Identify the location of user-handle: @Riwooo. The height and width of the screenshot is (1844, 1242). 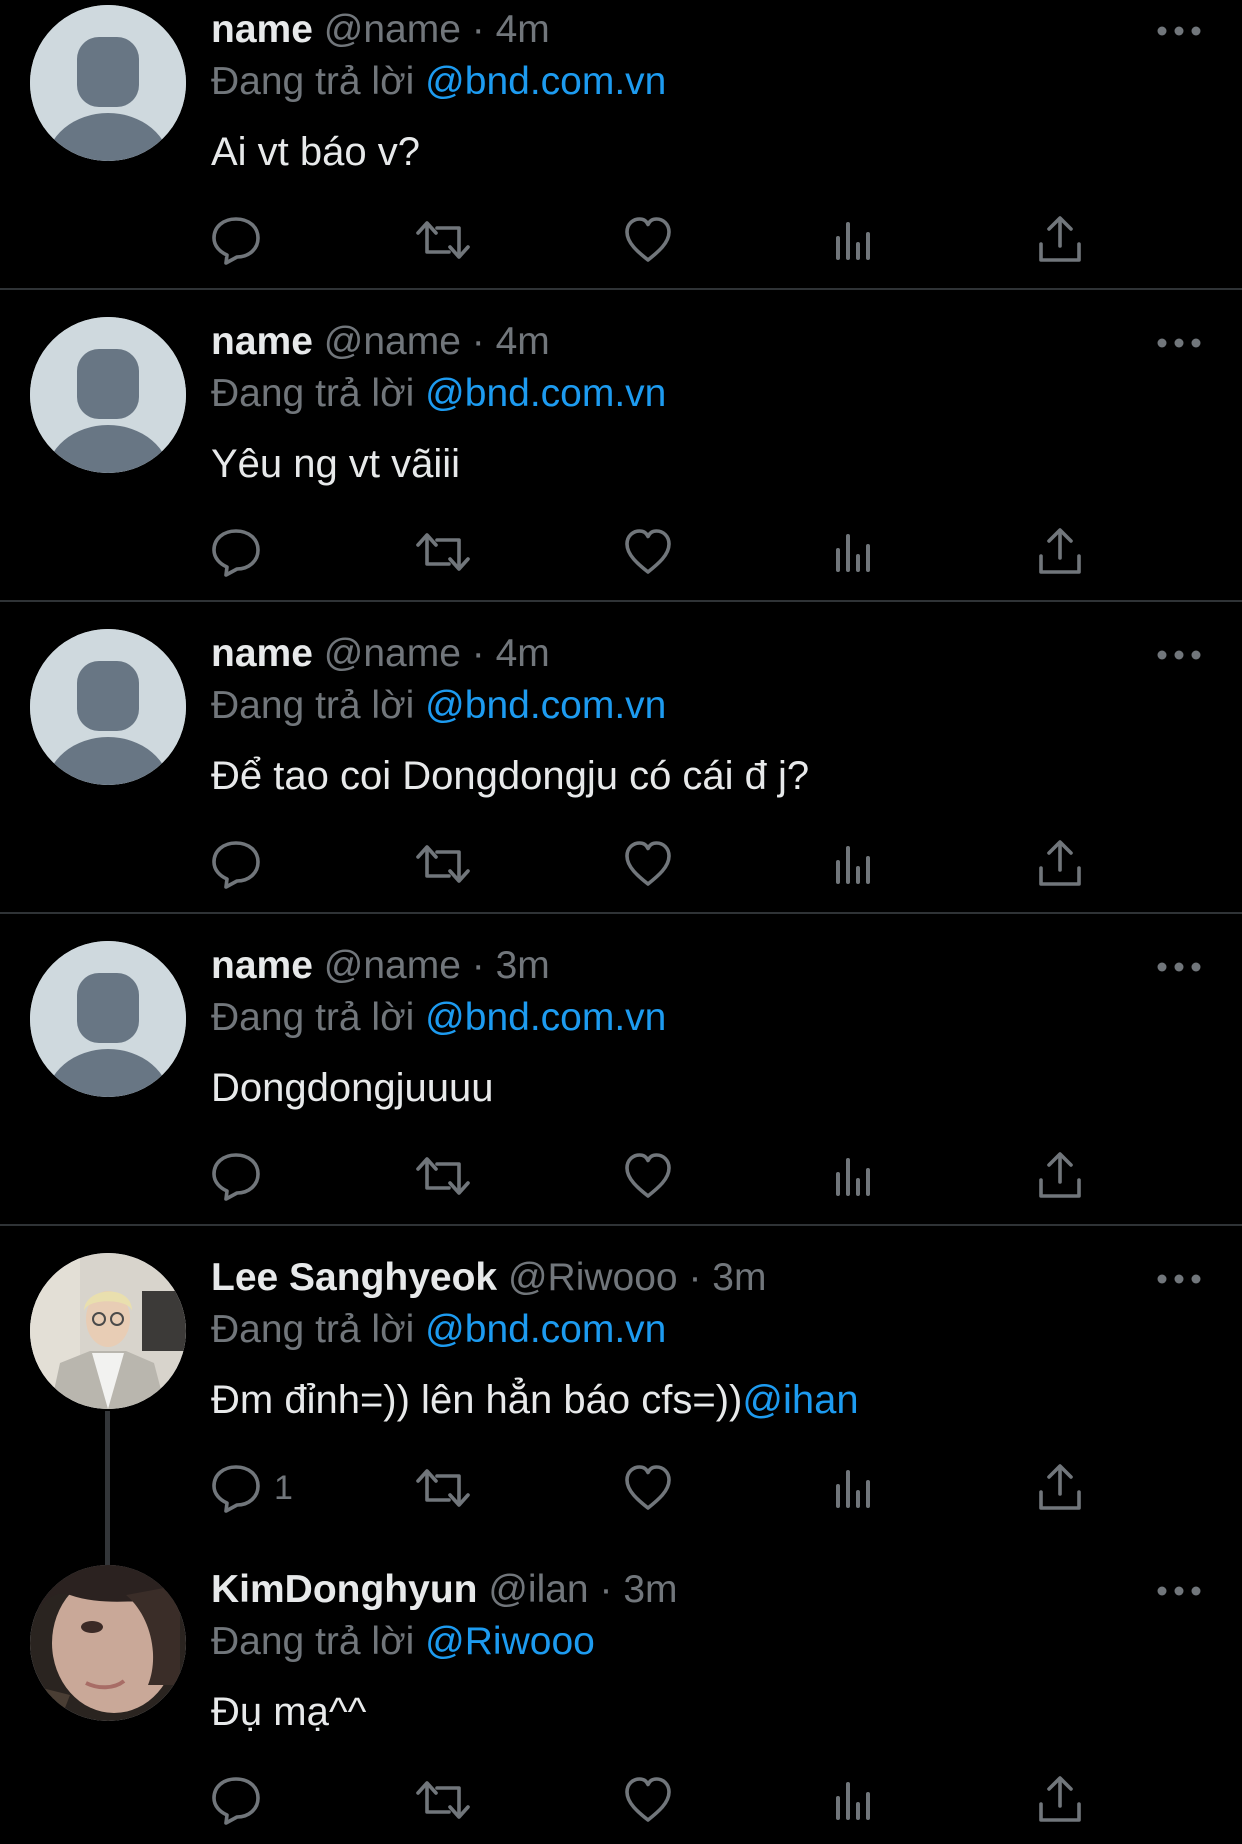
(593, 1277).